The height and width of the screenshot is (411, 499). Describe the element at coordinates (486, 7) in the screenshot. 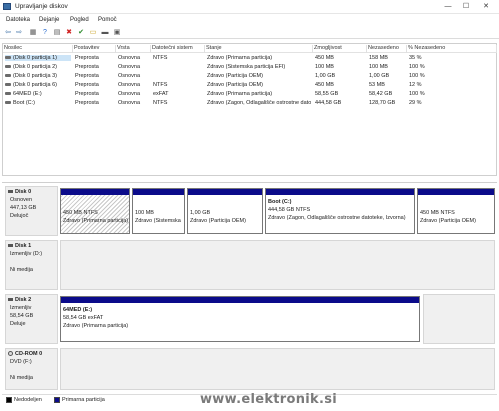

I see `close-button: ✕` at that location.